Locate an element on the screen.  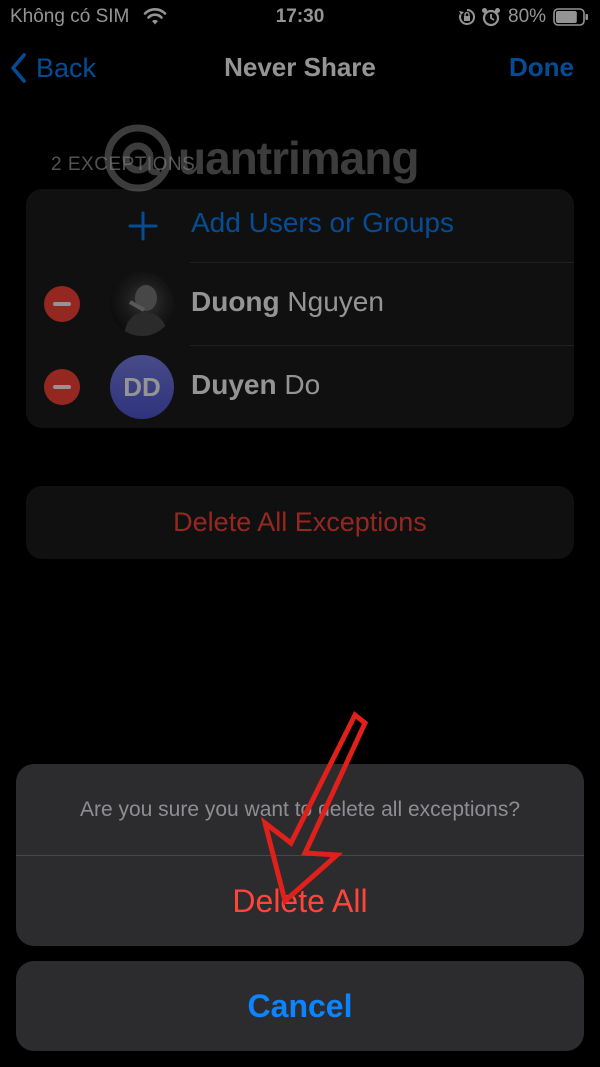
cancel-button: Cancel is located at coordinates (300, 1006).